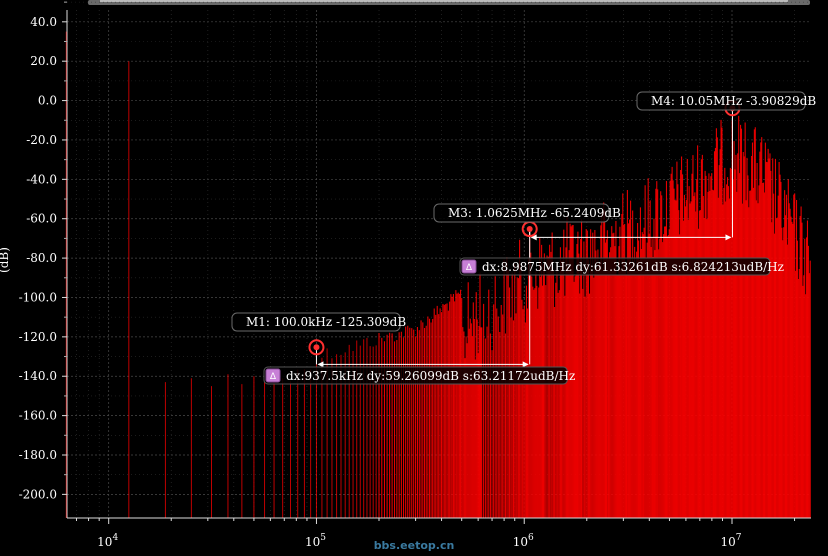 The height and width of the screenshot is (556, 828). Describe the element at coordinates (43, 61) in the screenshot. I see `y-tick-label: 20.0` at that location.